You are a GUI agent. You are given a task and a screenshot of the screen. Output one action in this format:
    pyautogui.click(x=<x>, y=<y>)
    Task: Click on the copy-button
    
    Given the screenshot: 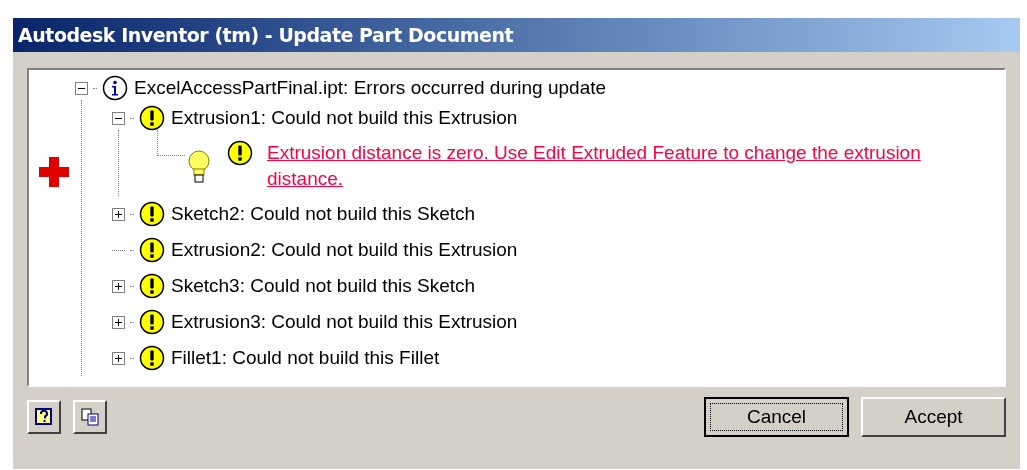 What is the action you would take?
    pyautogui.click(x=90, y=417)
    